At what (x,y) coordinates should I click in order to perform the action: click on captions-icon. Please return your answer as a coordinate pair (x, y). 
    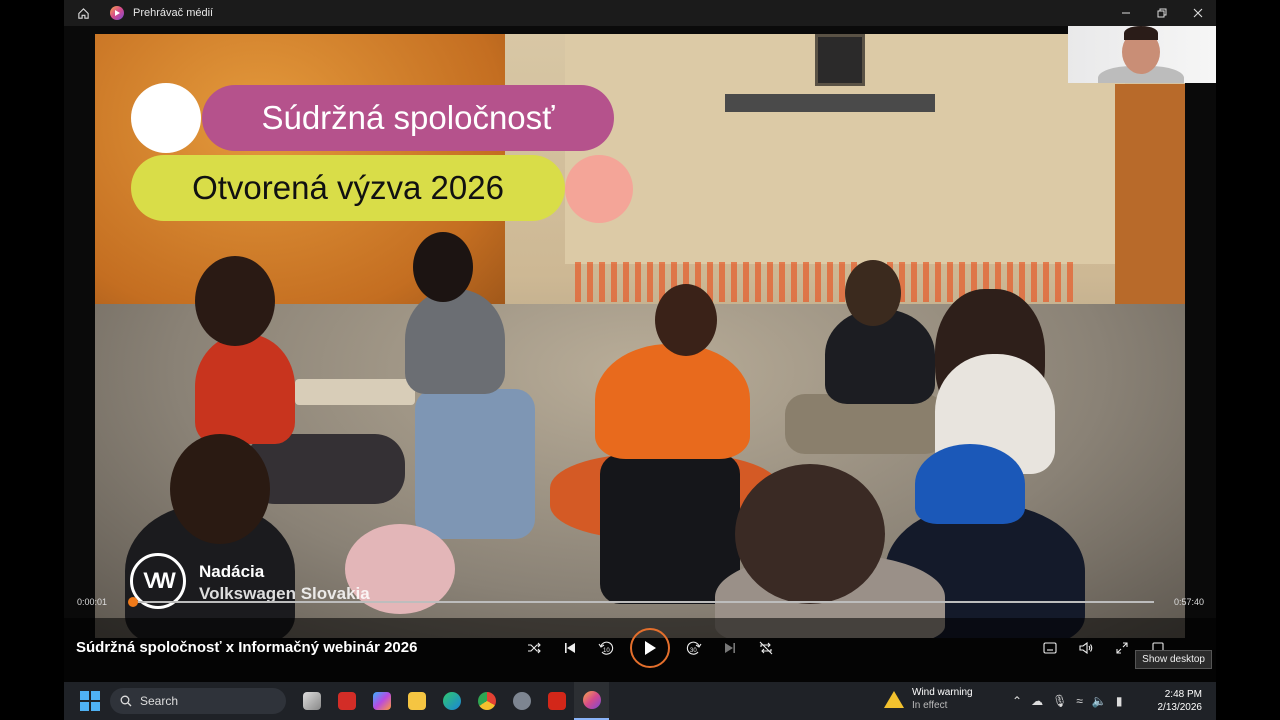
    Looking at the image, I should click on (1050, 648).